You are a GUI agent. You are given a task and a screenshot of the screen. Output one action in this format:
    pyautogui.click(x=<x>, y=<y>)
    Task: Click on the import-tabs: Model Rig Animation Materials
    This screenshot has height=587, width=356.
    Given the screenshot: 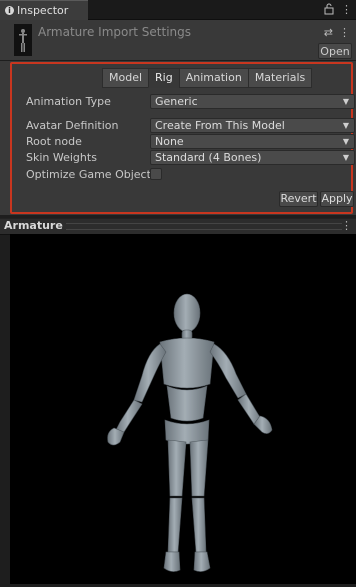 What is the action you would take?
    pyautogui.click(x=207, y=78)
    